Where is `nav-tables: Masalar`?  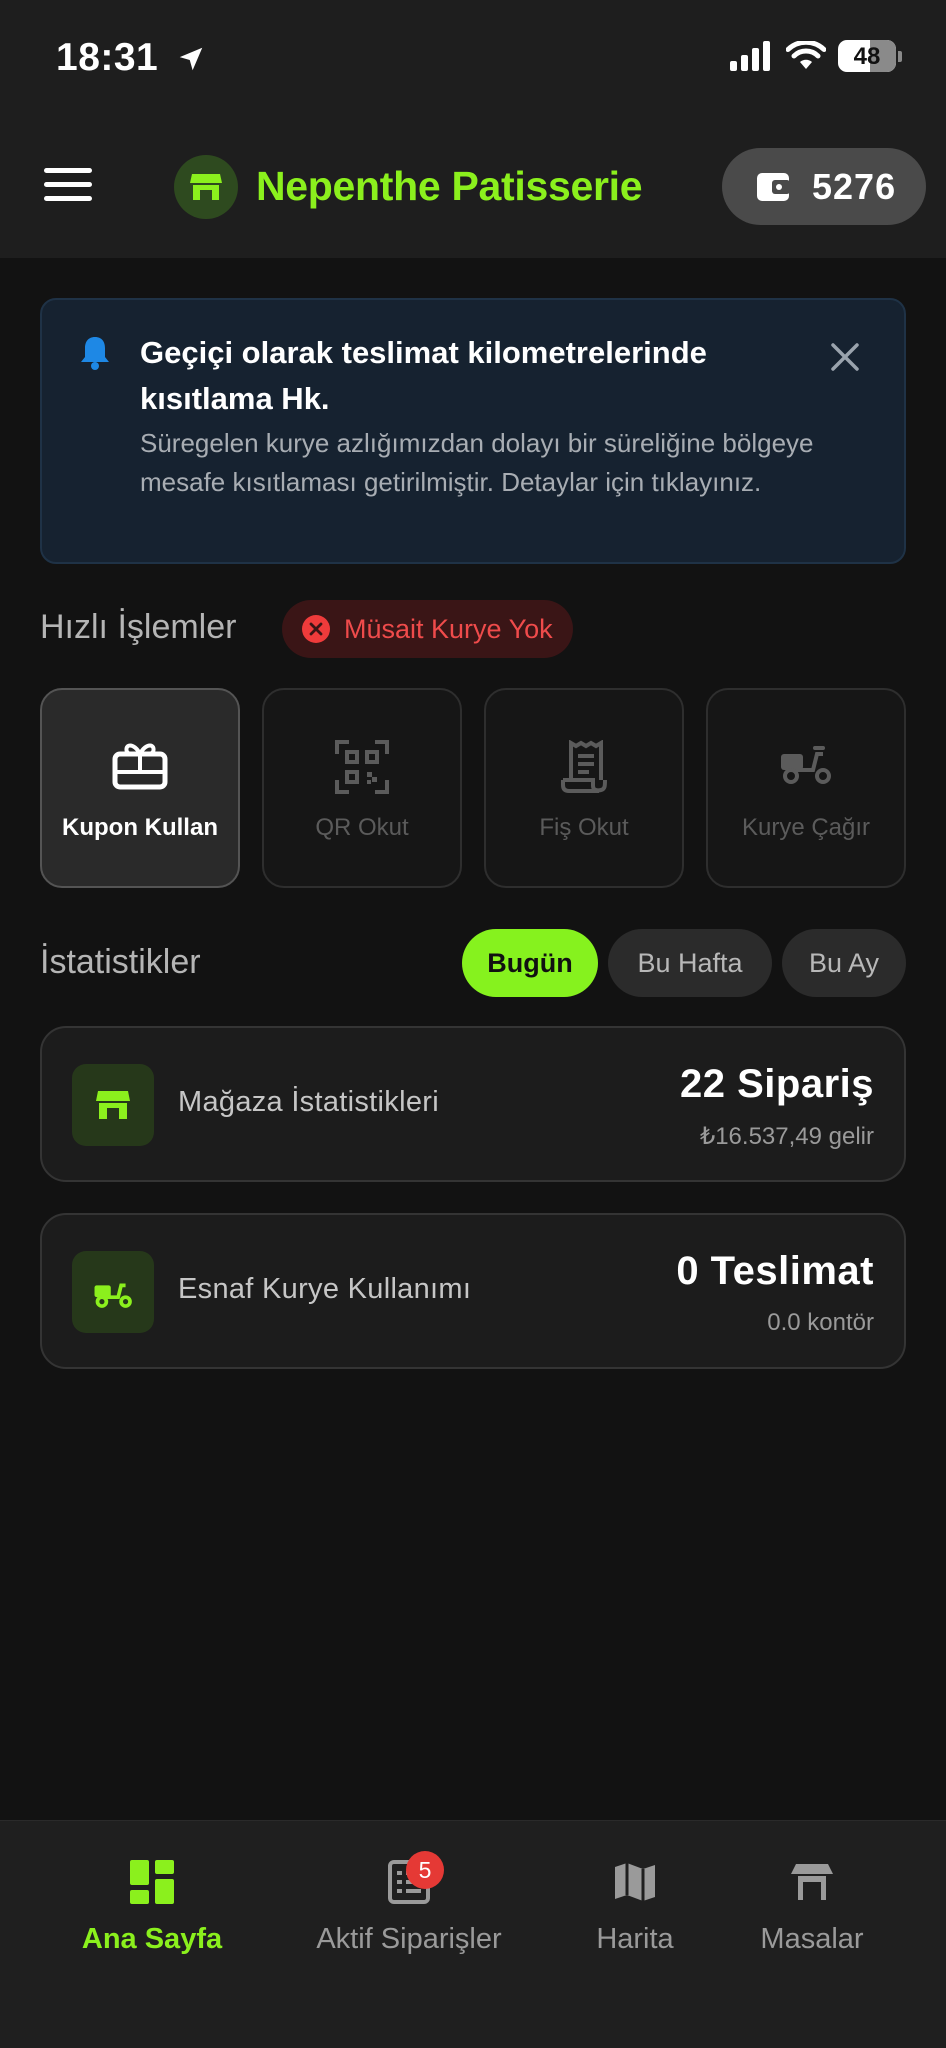
nav-tables: Masalar is located at coordinates (812, 1901).